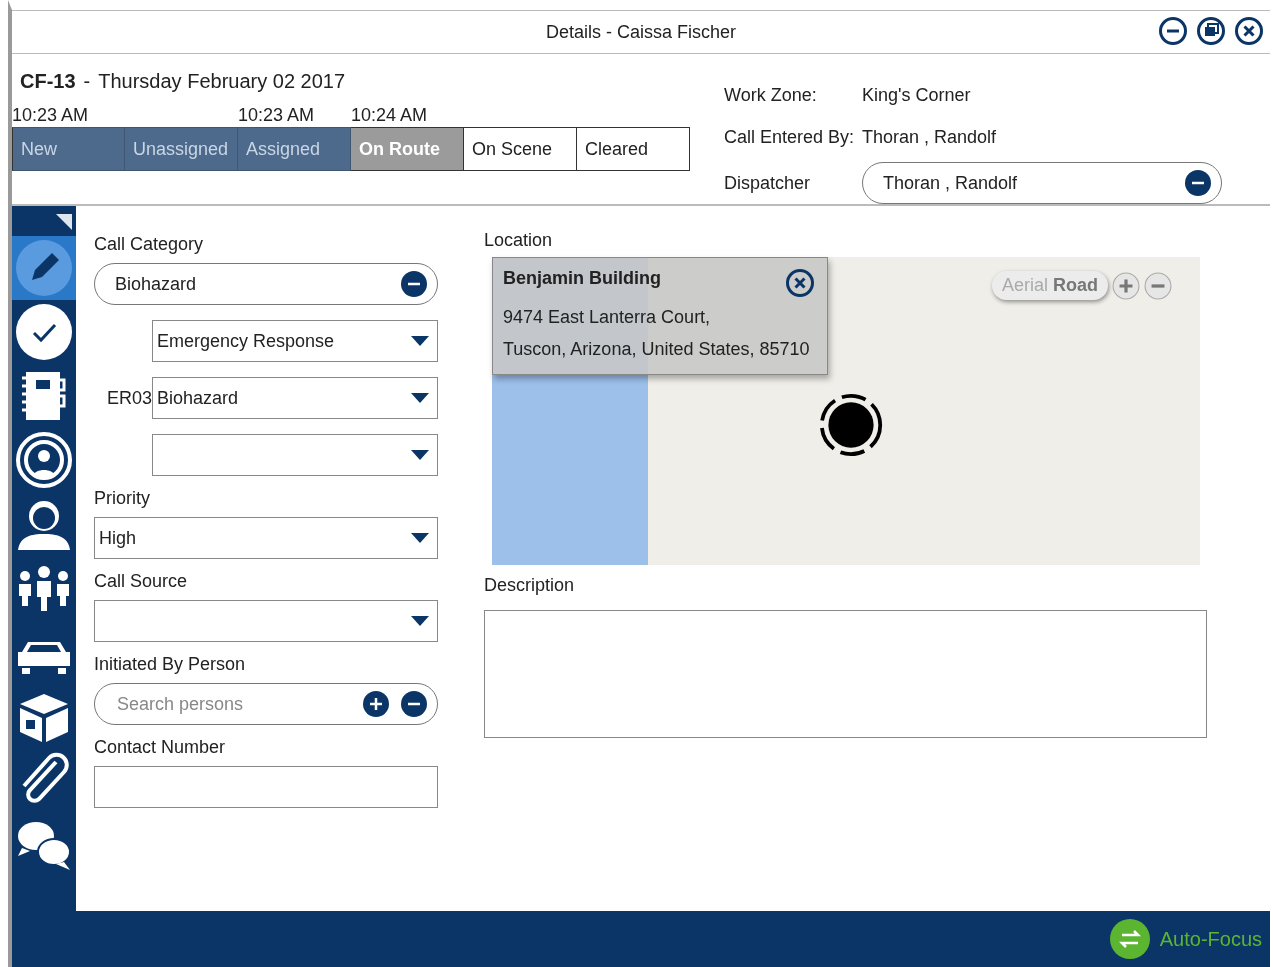  Describe the element at coordinates (407, 149) in the screenshot. I see `status-step: On Route` at that location.